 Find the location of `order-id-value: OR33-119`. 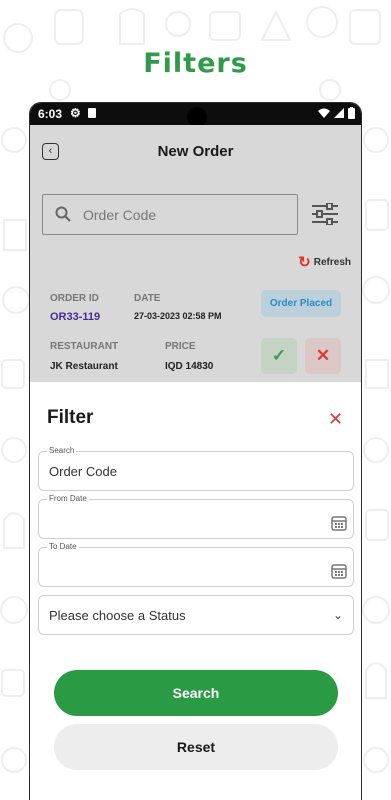

order-id-value: OR33-119 is located at coordinates (75, 317).